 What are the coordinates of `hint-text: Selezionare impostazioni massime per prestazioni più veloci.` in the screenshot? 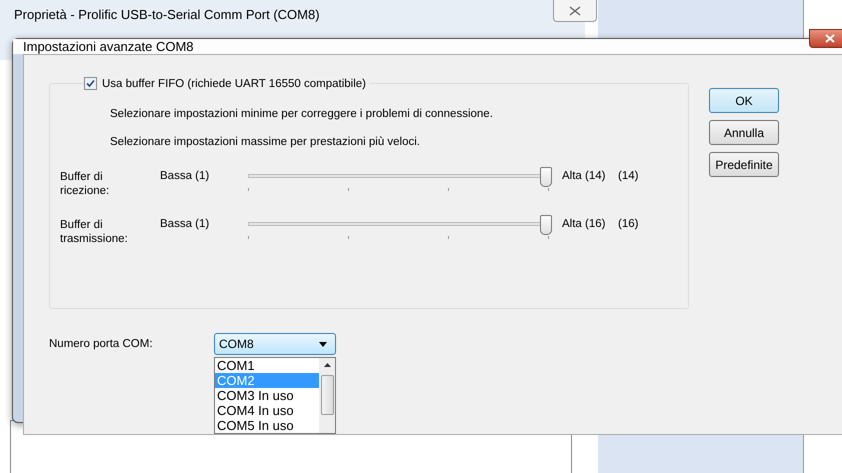 It's located at (266, 142).